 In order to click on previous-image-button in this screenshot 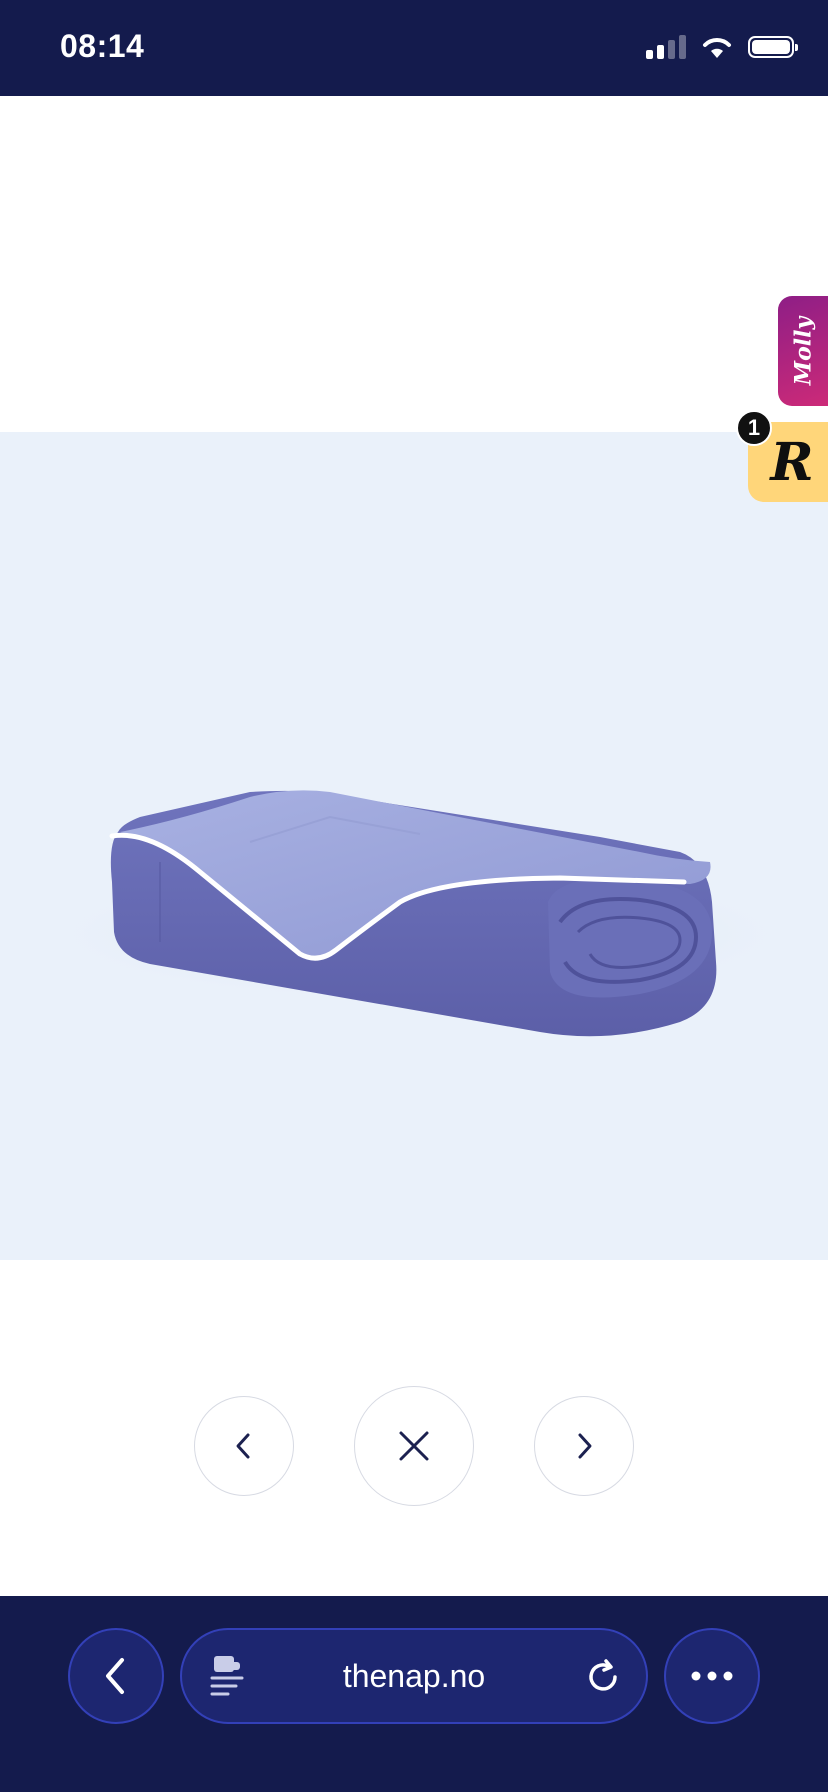, I will do `click(244, 1446)`.